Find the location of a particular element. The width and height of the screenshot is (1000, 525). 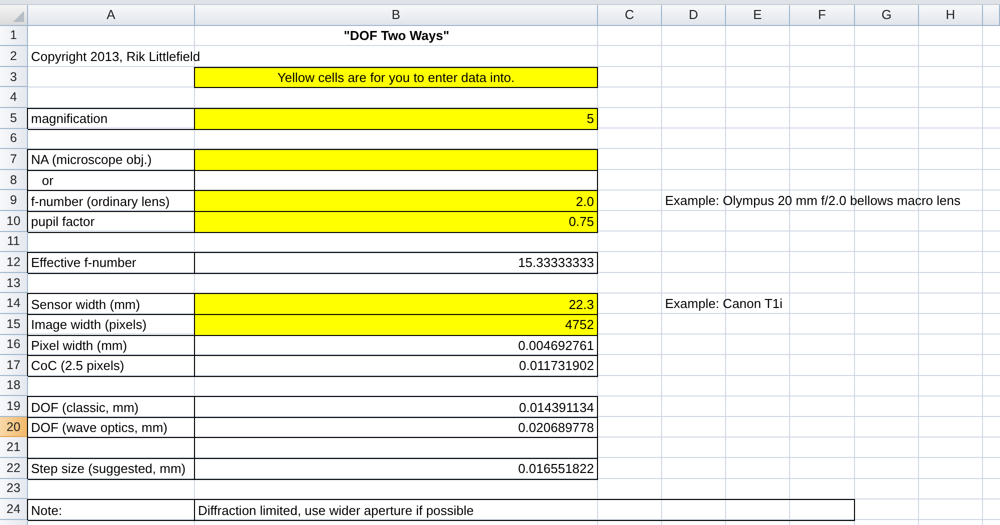

table-cell: 0.011731902 is located at coordinates (396, 366).